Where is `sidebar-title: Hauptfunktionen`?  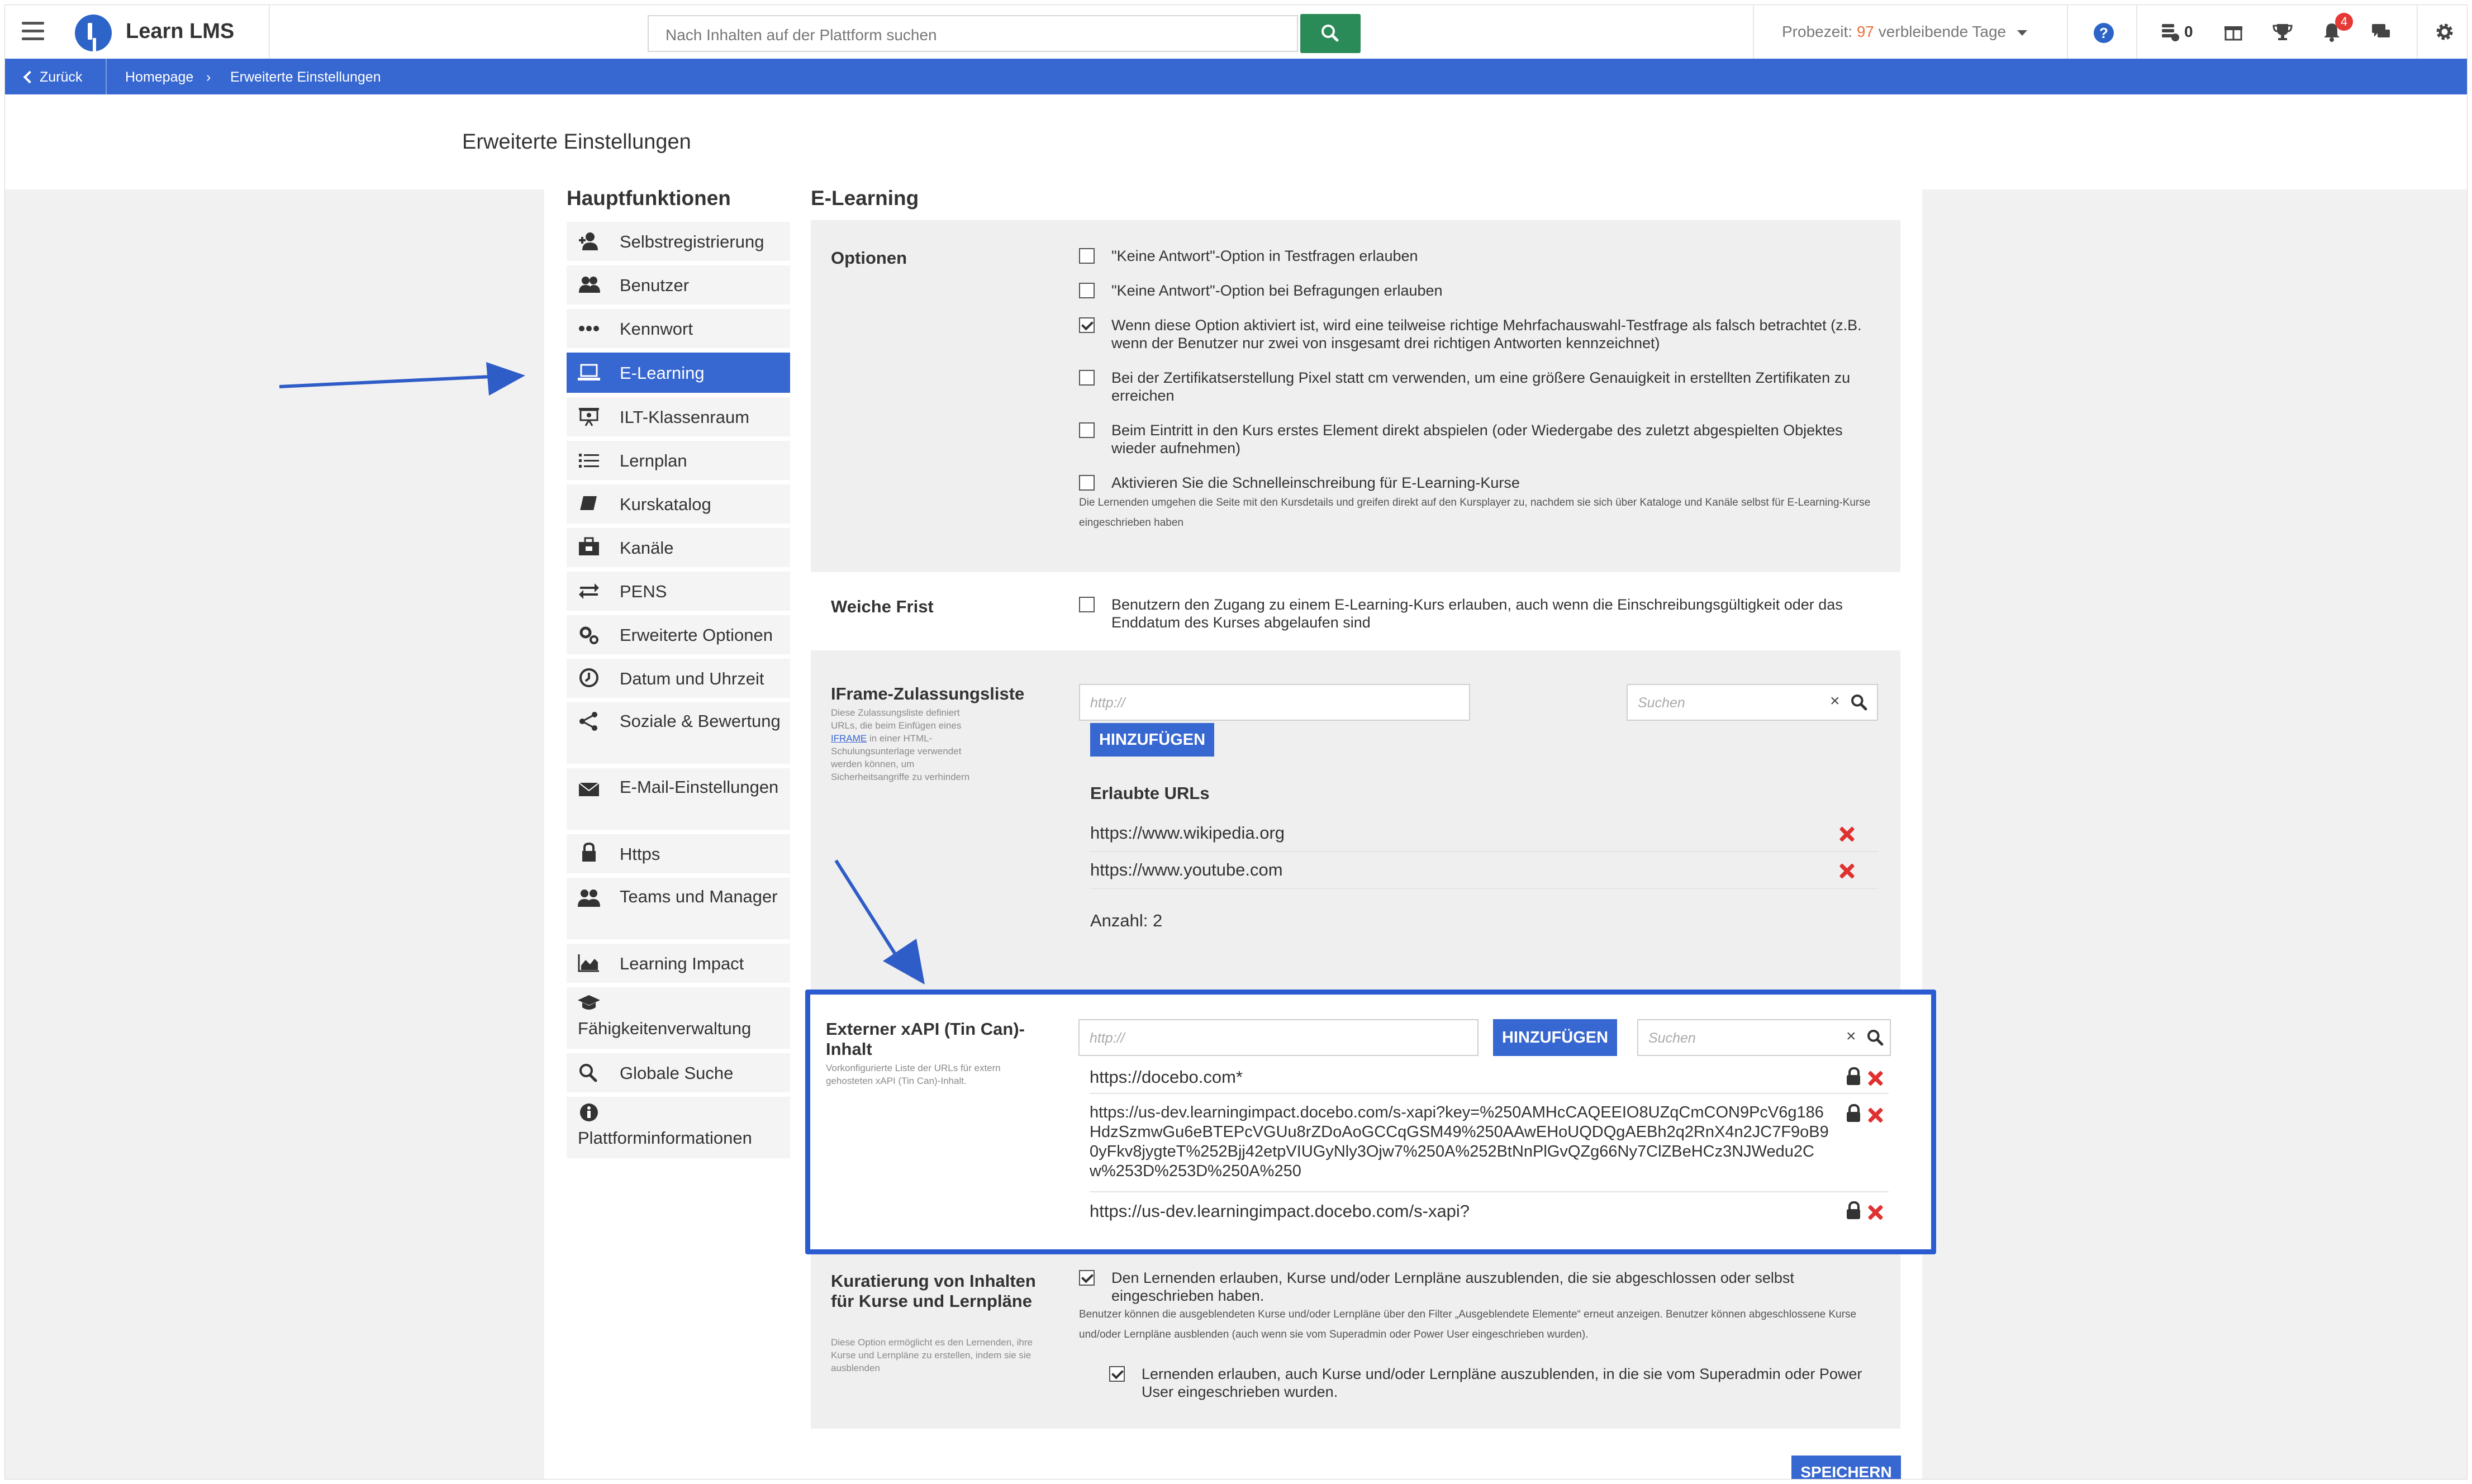
sidebar-title: Hauptfunktionen is located at coordinates (649, 198).